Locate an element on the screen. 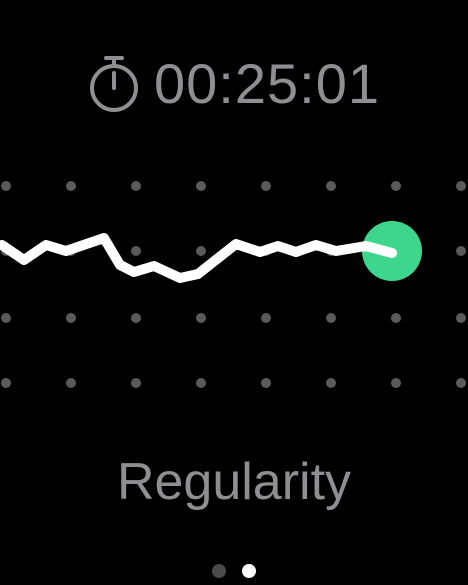 This screenshot has height=585, width=468. metric-label: Regularity is located at coordinates (234, 482).